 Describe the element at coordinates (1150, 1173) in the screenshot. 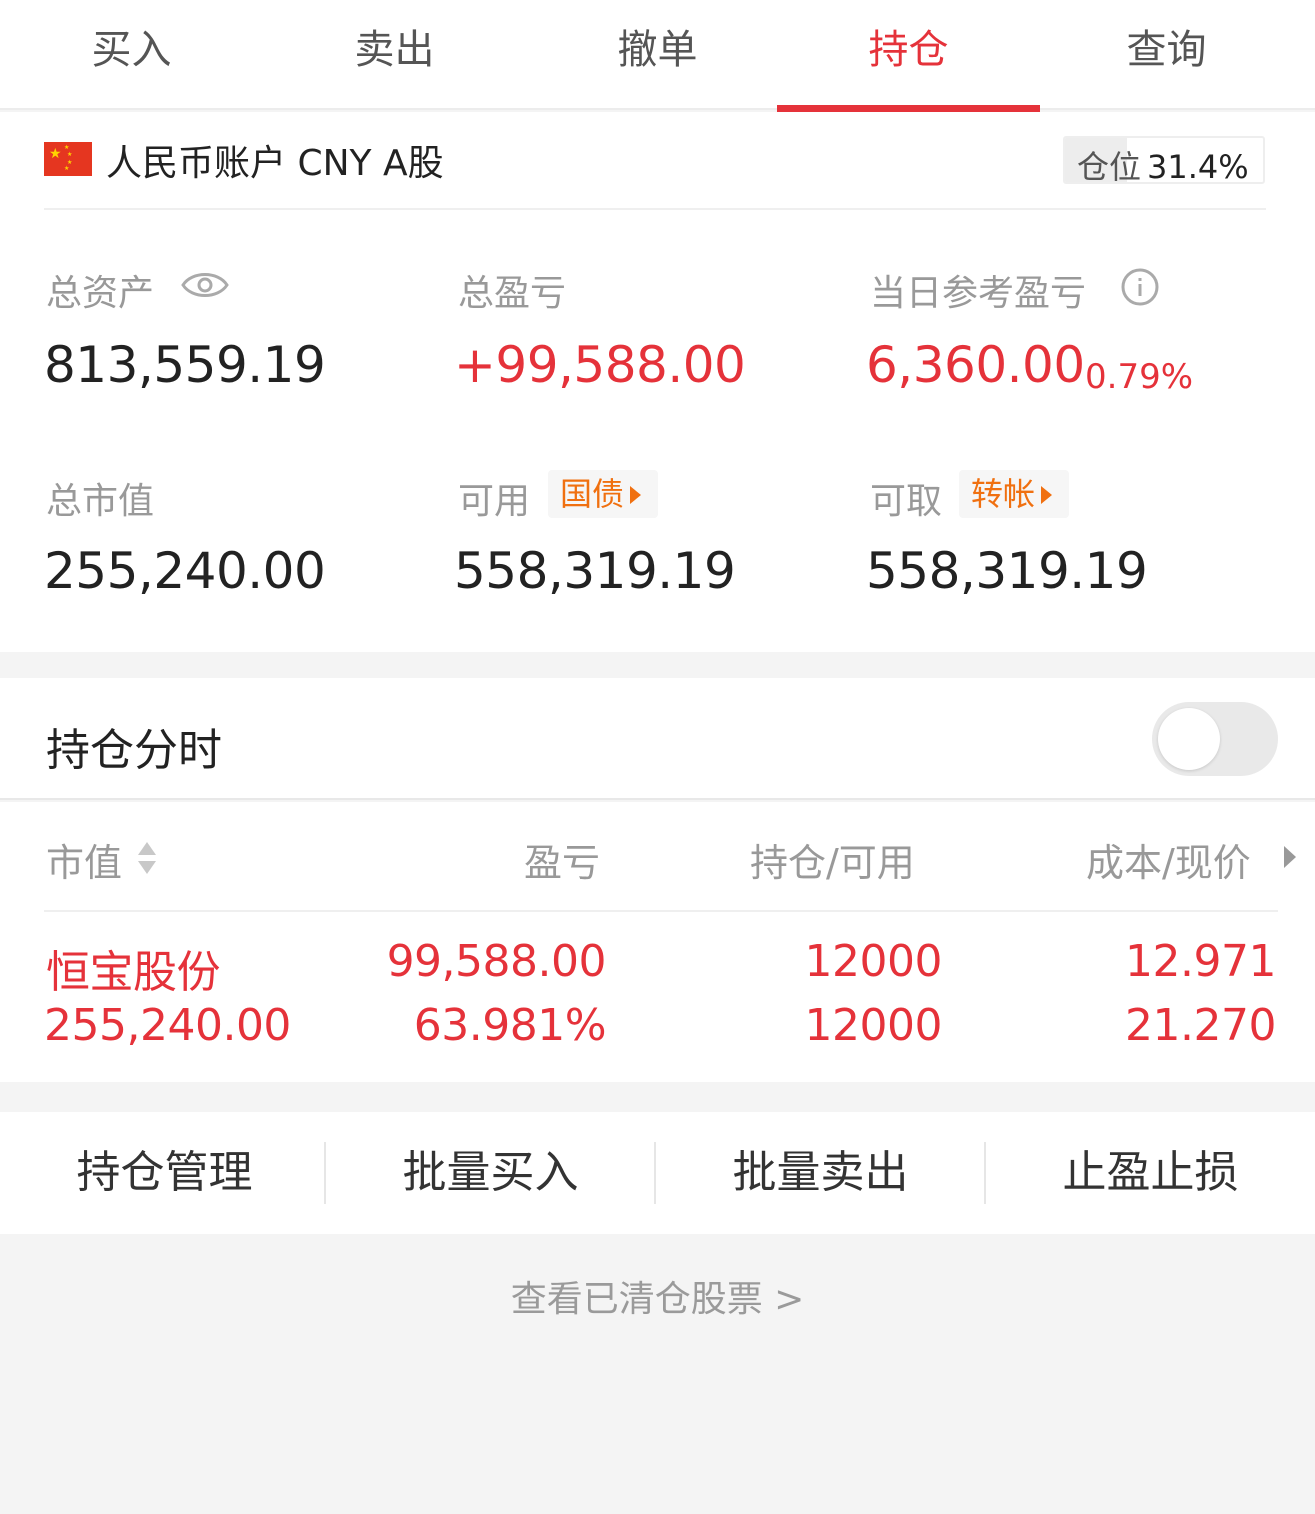

I see `stop-profit-loss-button: 止盈止损` at that location.